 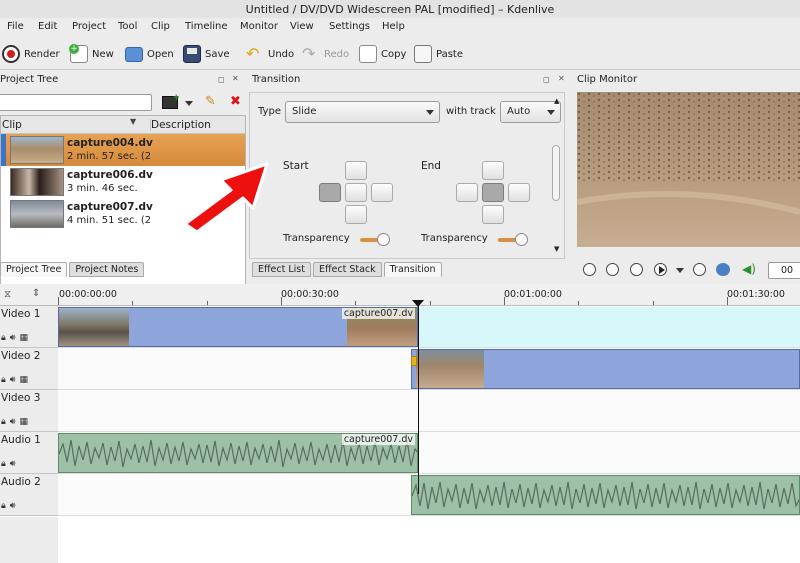 I want to click on chevron-down-icon, so click(x=189, y=103).